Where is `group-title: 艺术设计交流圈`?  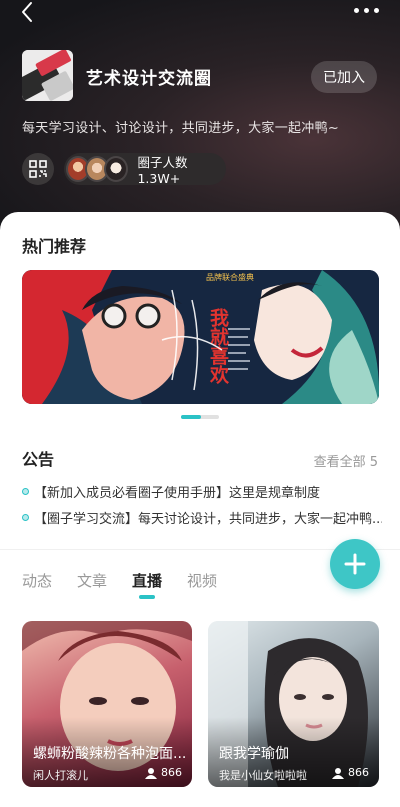 group-title: 艺术设计交流圈 is located at coordinates (149, 79).